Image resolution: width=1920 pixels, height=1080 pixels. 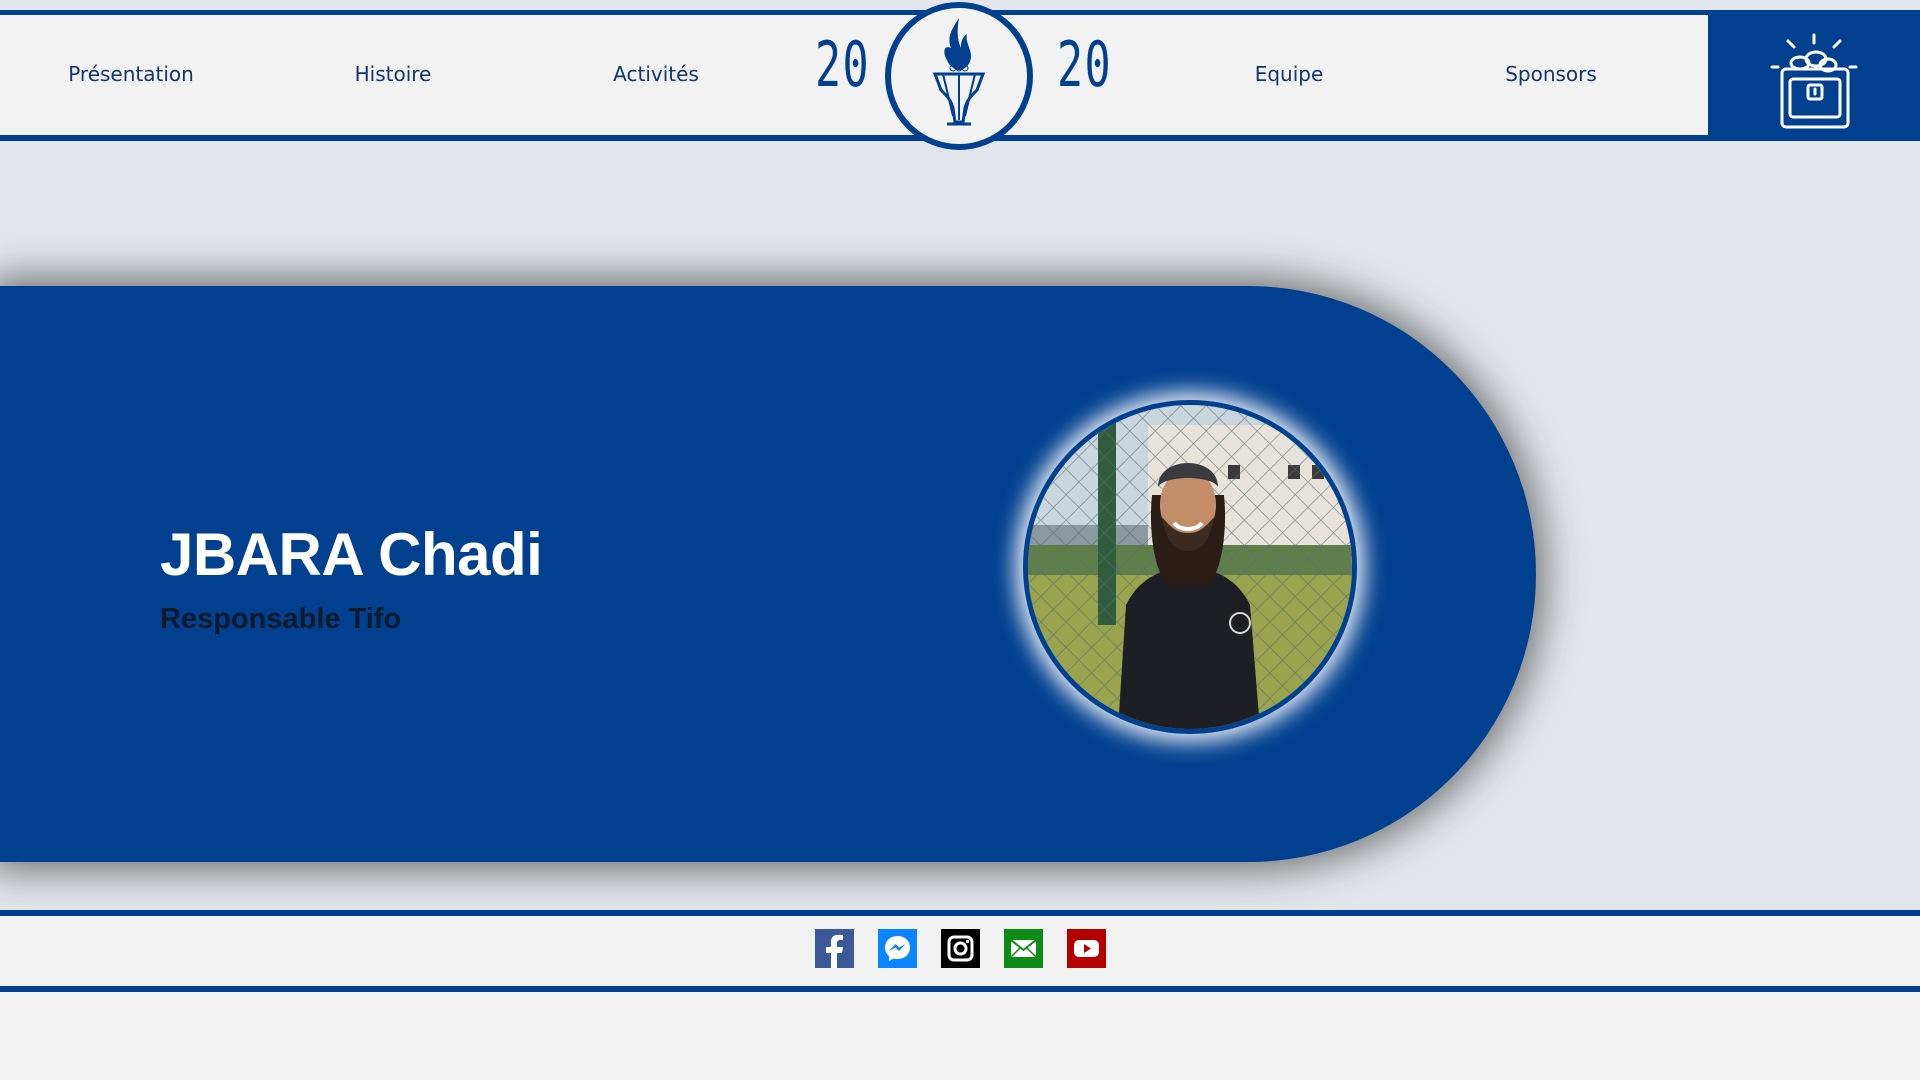 What do you see at coordinates (959, 72) in the screenshot?
I see `torch-trophy-icon` at bounding box center [959, 72].